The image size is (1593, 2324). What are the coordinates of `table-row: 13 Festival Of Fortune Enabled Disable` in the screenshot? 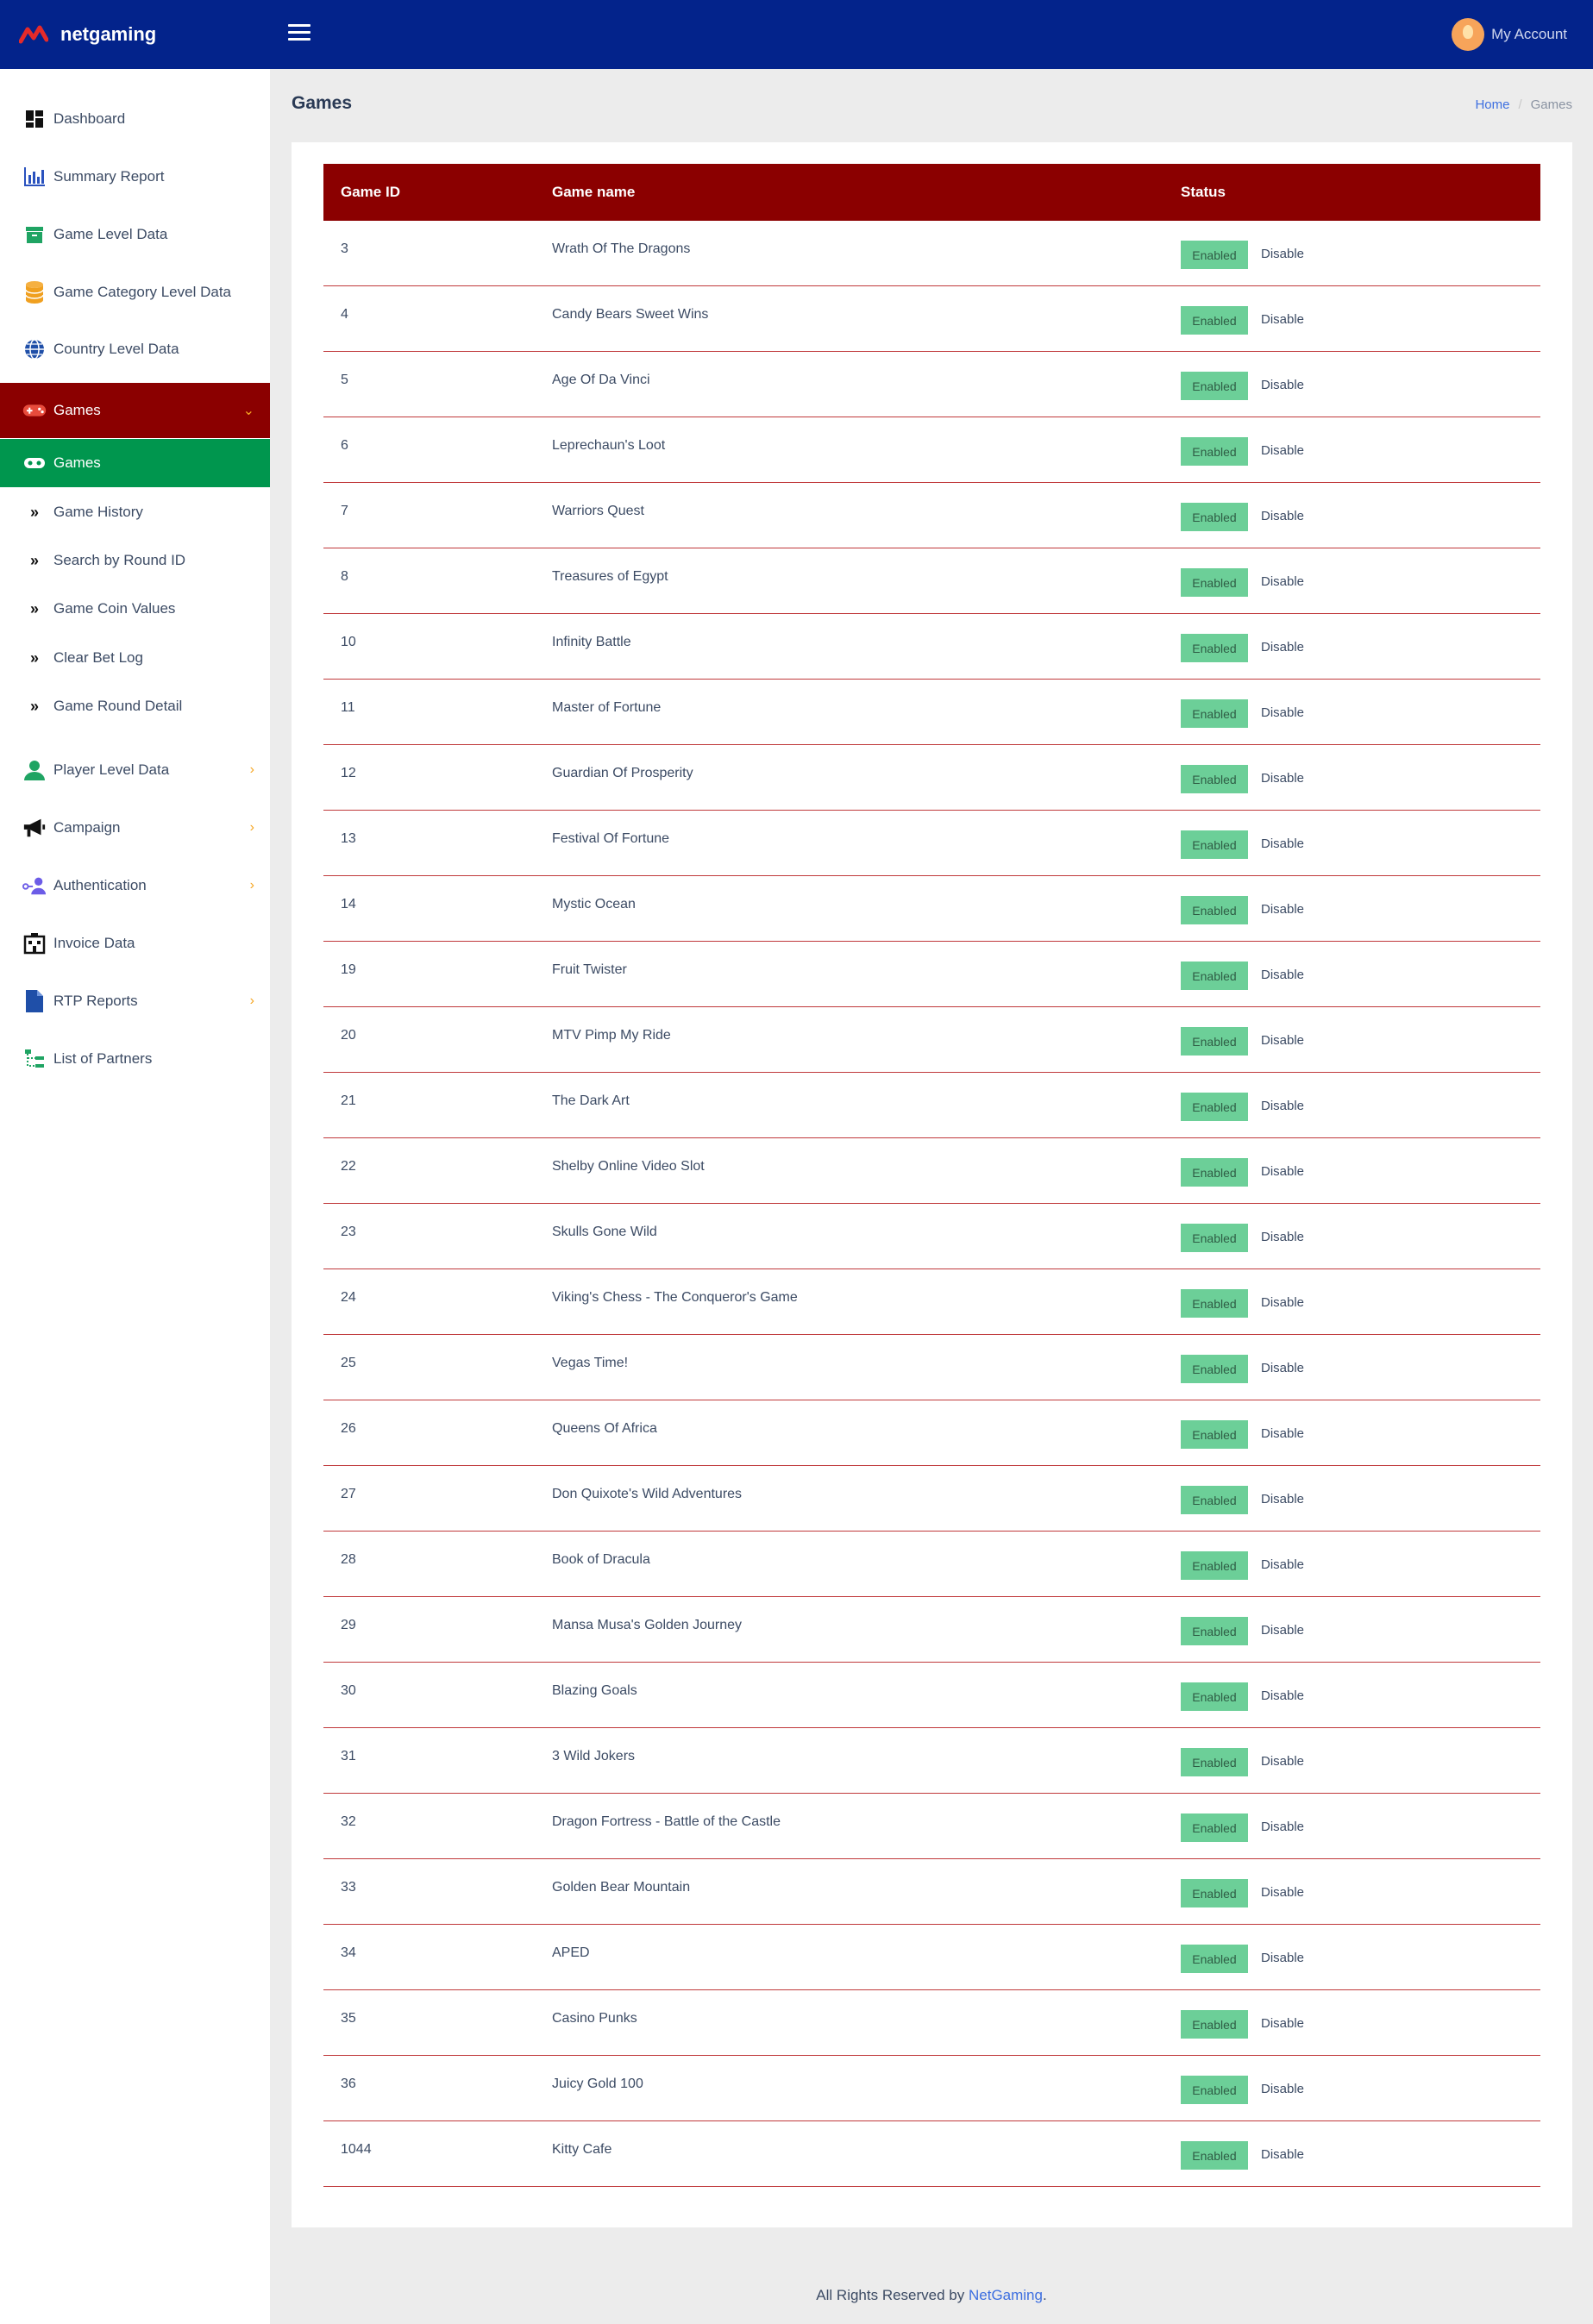 It's located at (931, 843).